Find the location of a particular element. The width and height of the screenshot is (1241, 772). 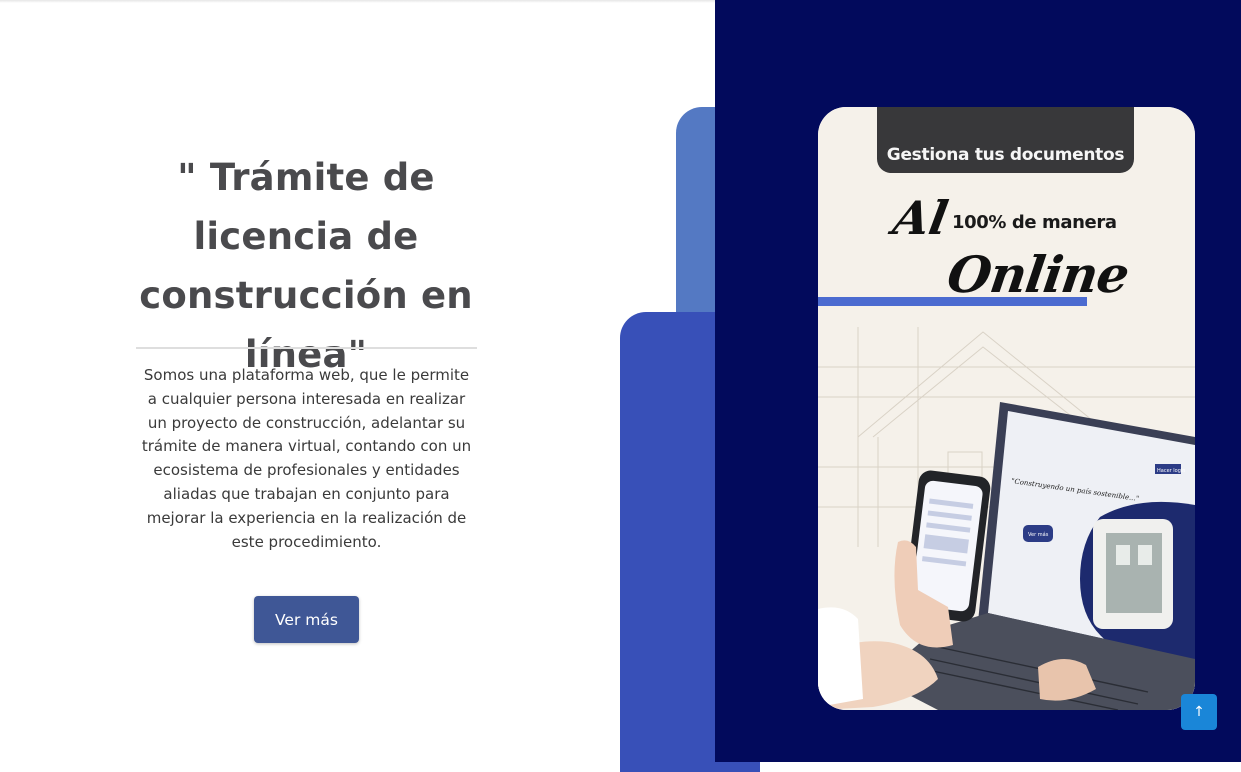

header-shadow is located at coordinates (357, 1).